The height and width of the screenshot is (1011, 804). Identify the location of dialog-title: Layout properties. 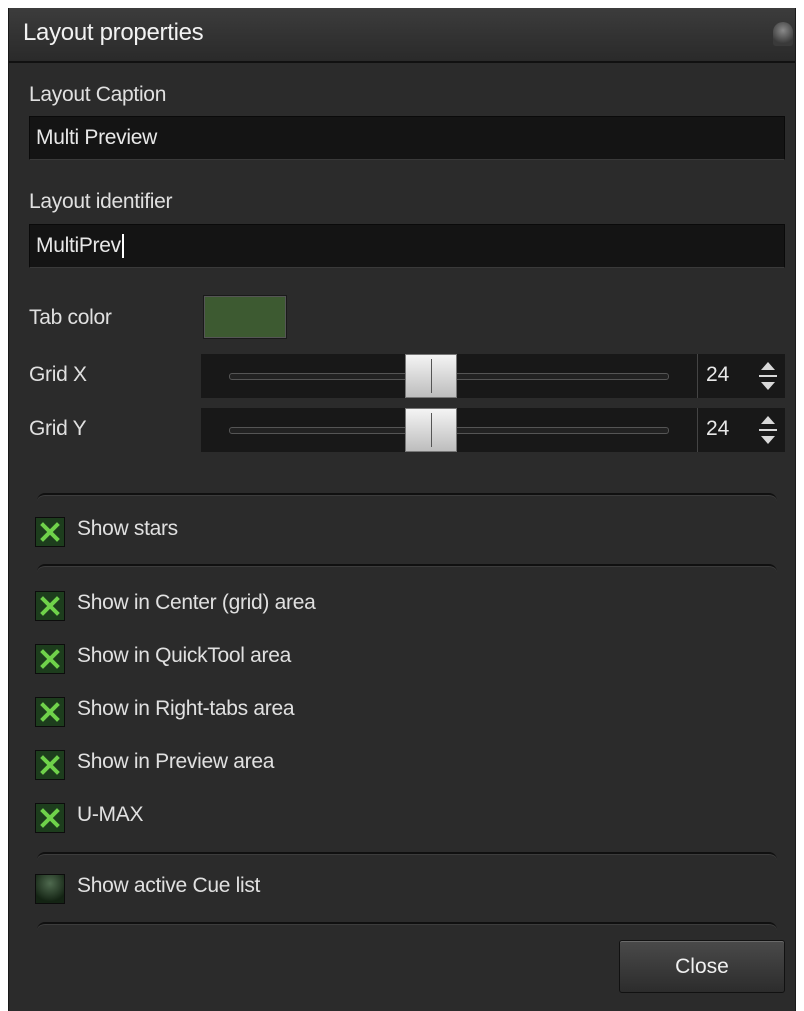
(113, 32).